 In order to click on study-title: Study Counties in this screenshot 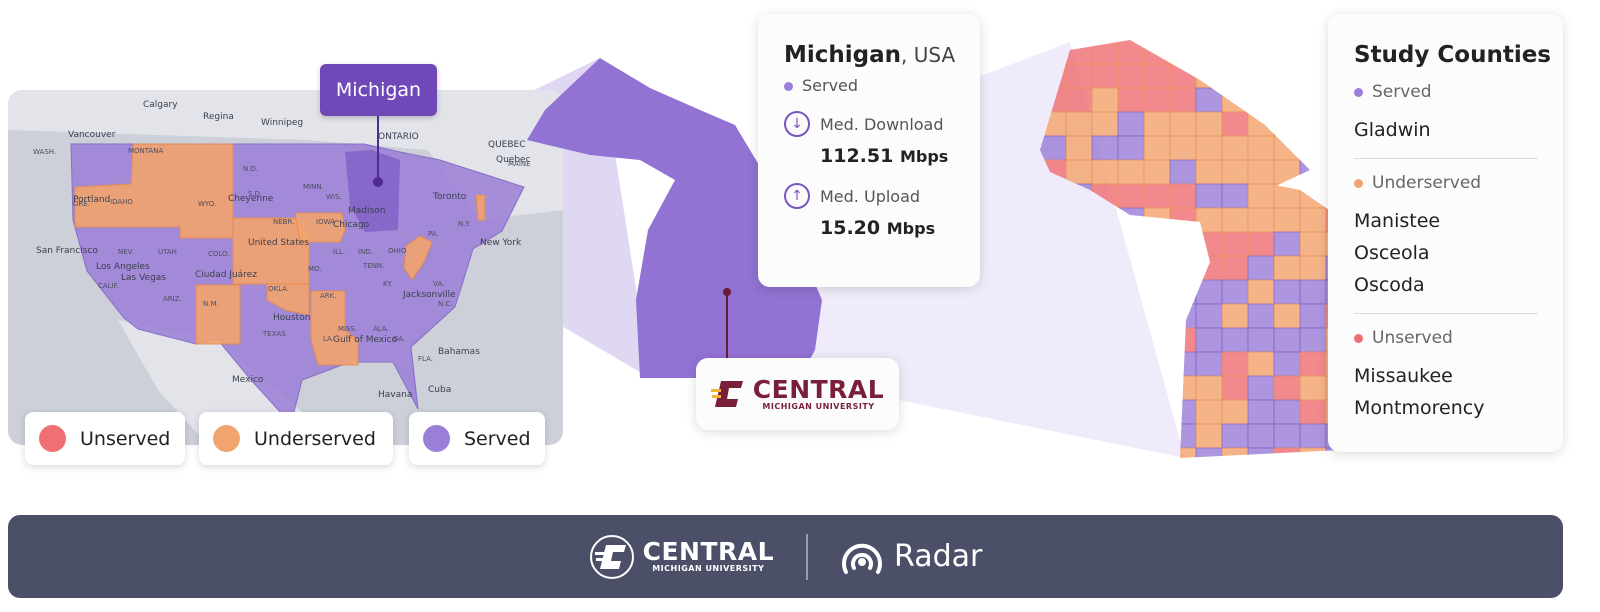, I will do `click(1452, 55)`.